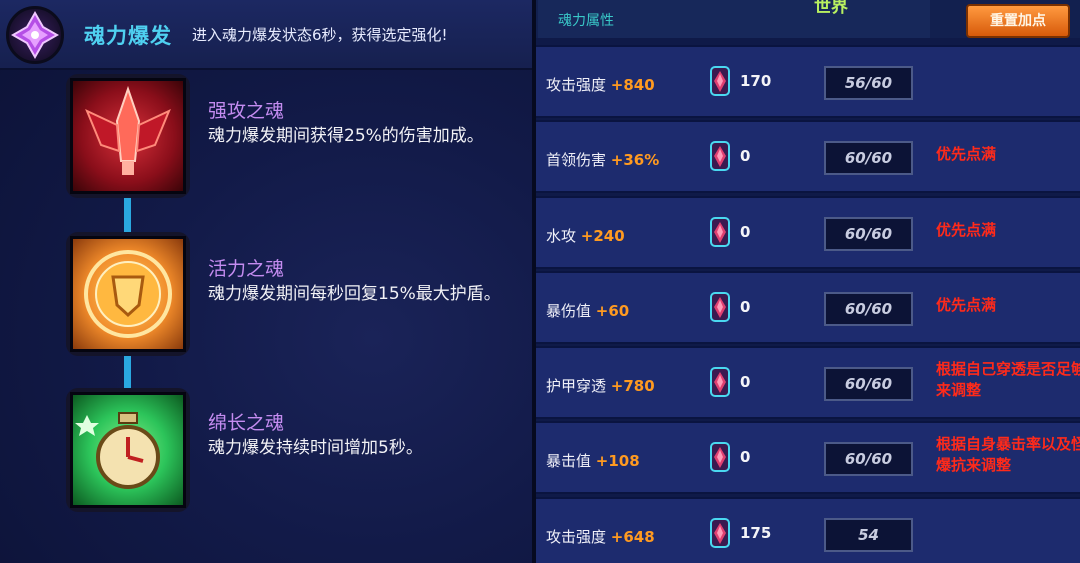  I want to click on skill-name: 绵长之魂, so click(246, 423).